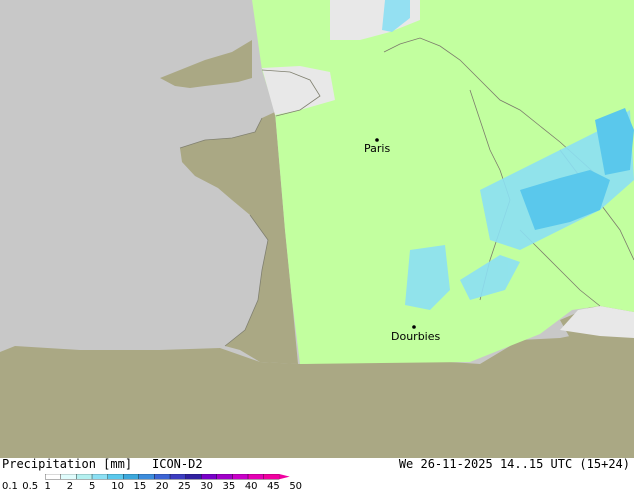 The image size is (634, 492). Describe the element at coordinates (229, 486) in the screenshot. I see `legend-tick-label: 35` at that location.